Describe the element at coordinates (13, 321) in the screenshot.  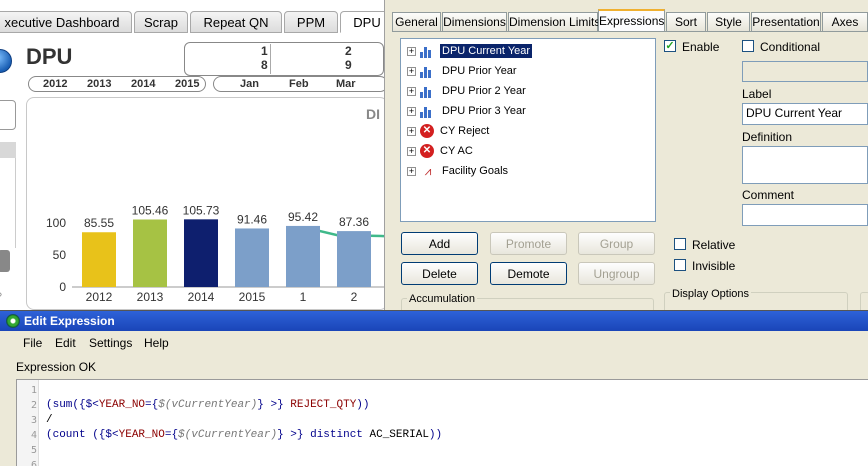
I see `app-icon` at that location.